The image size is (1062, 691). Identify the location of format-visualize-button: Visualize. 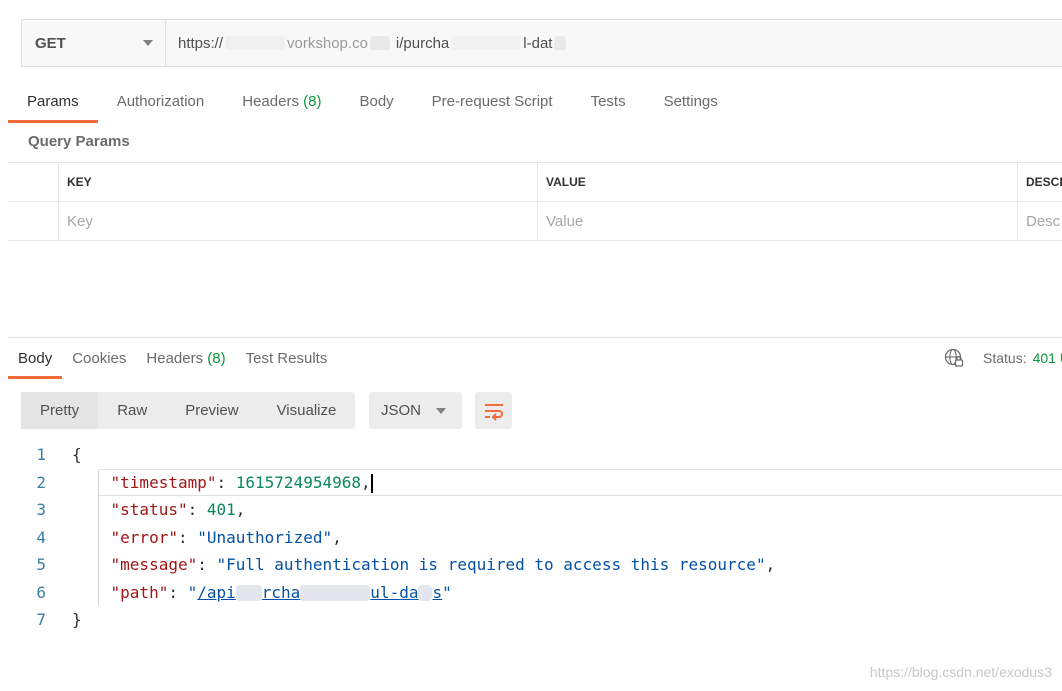
(307, 410).